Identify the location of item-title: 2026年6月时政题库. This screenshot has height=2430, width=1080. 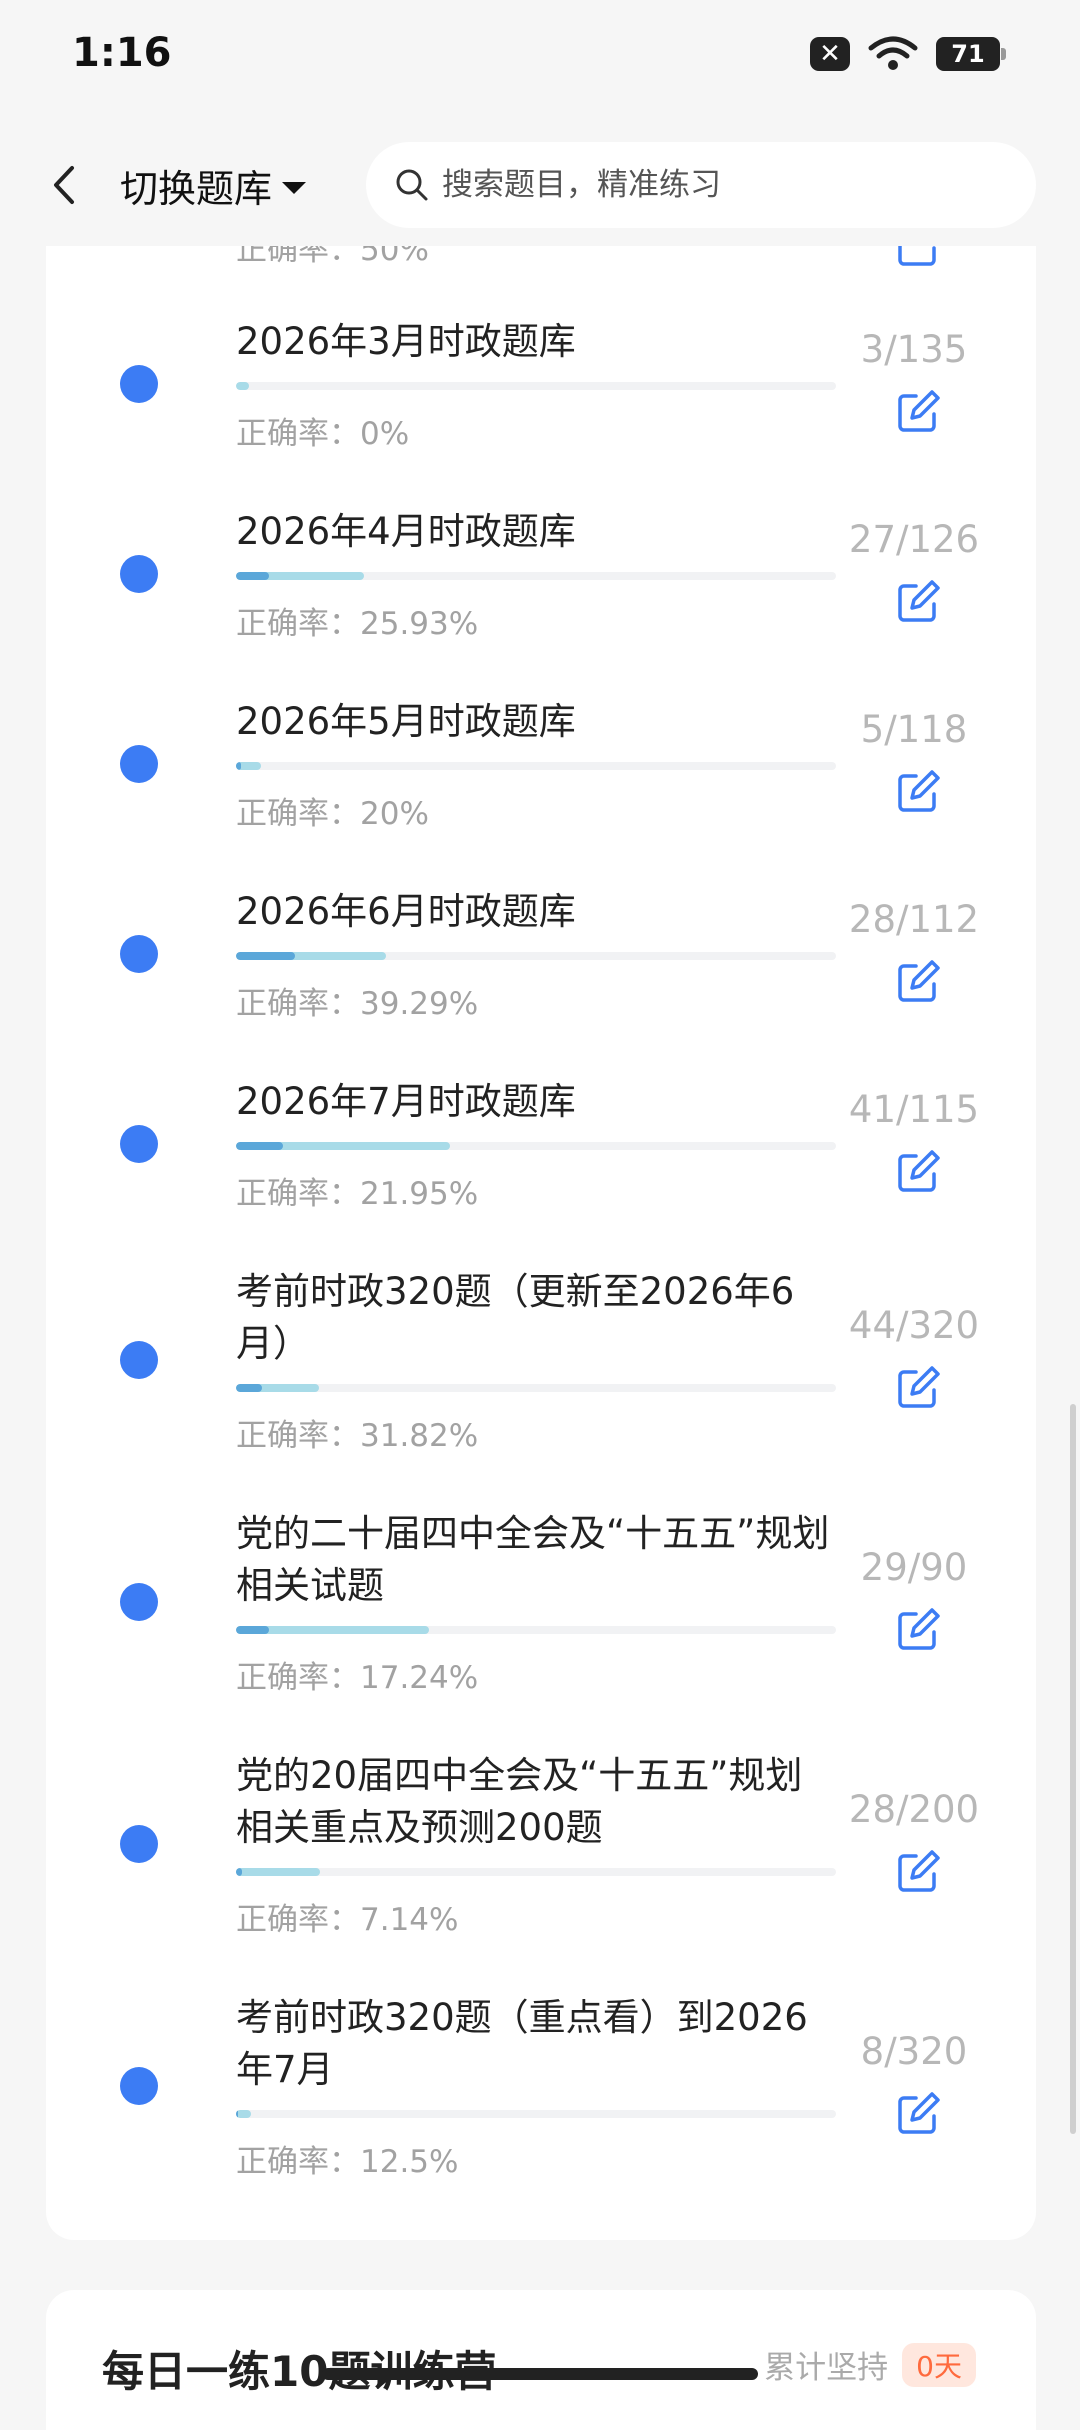
(406, 911).